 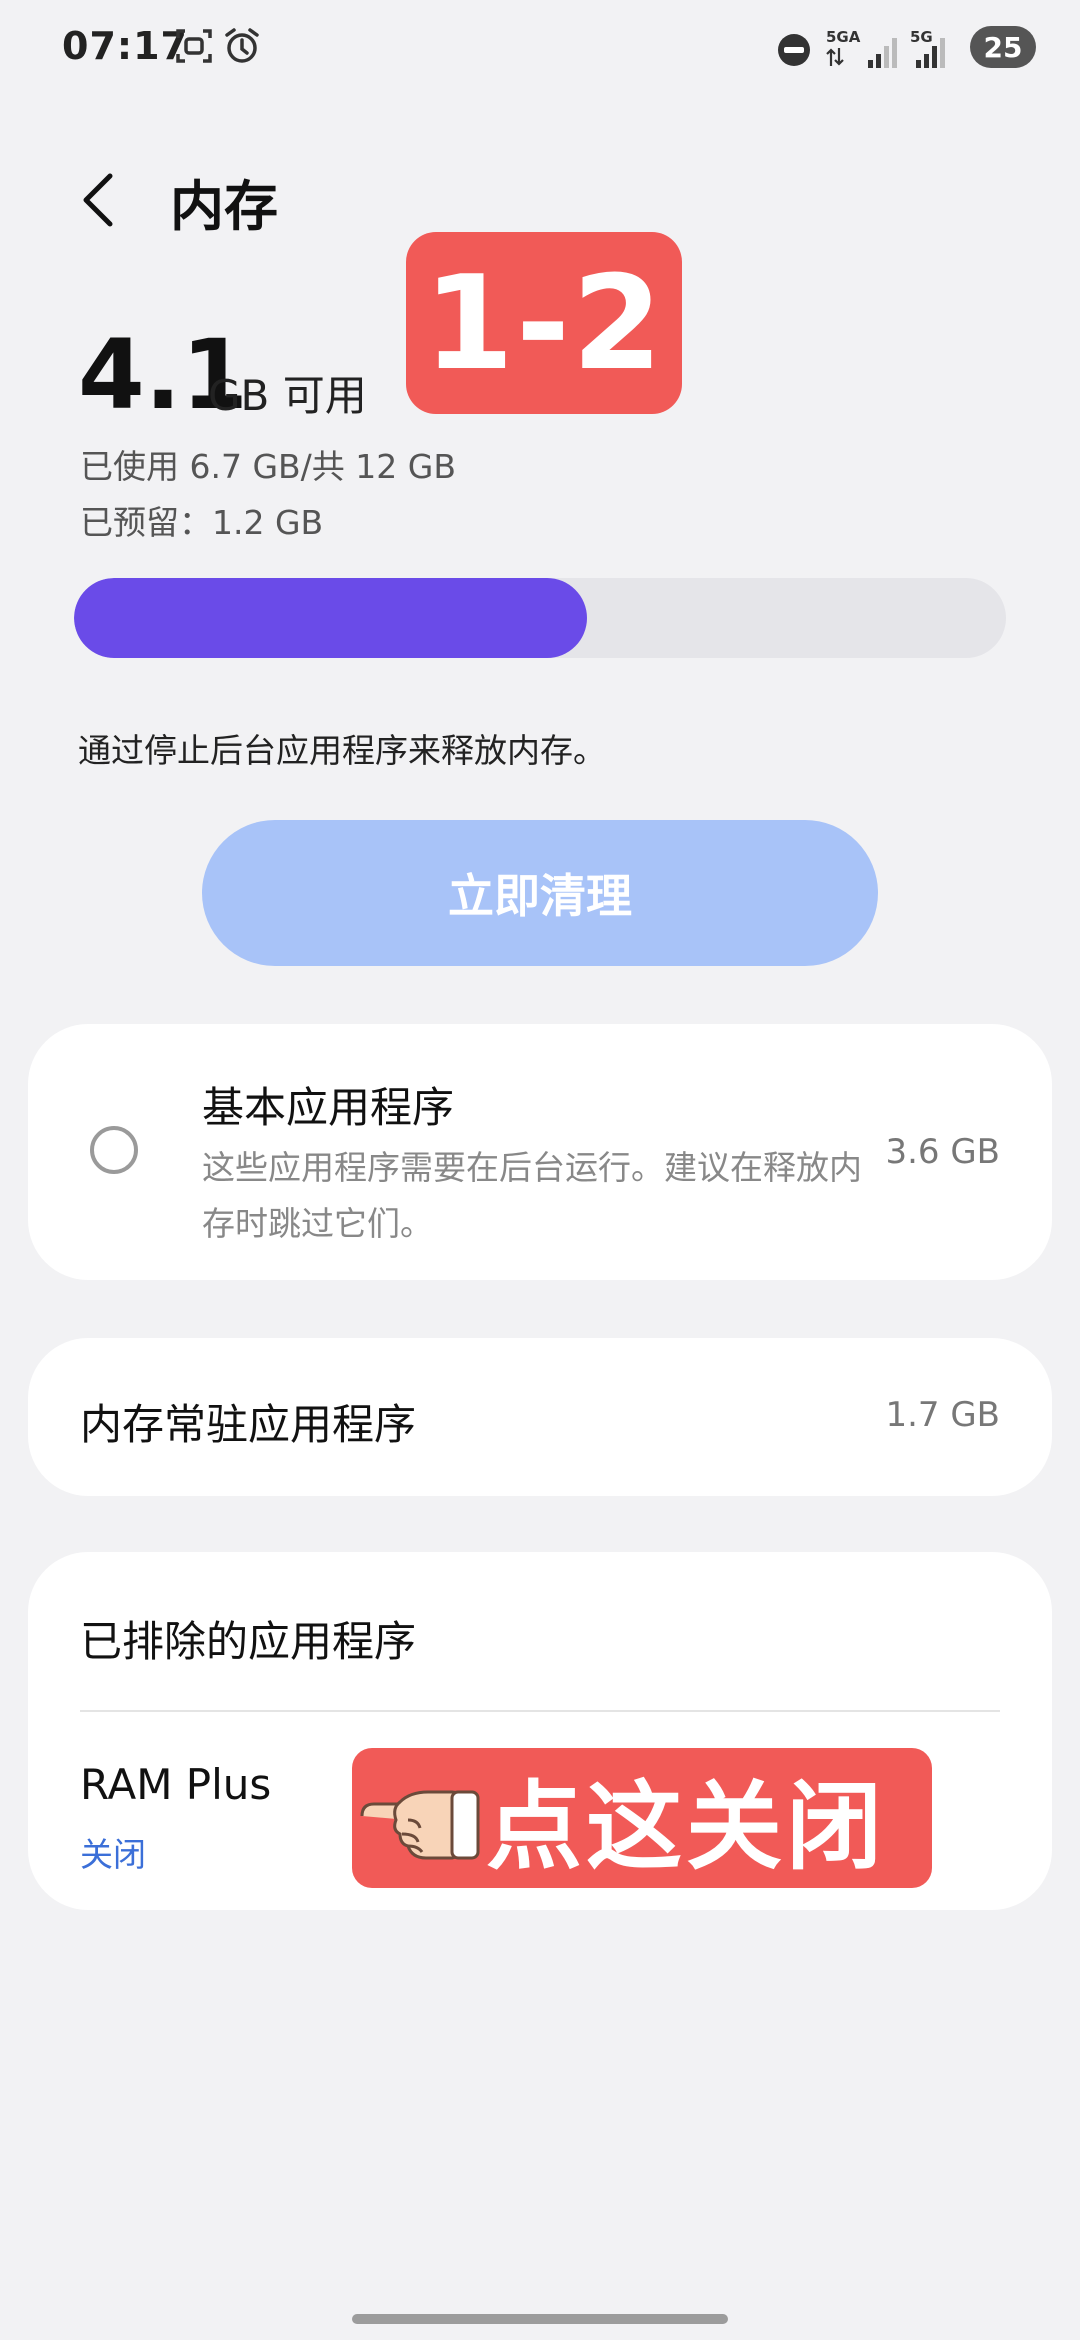 I want to click on reserved-memory-text: 已预留：1.2 GB, so click(x=202, y=522).